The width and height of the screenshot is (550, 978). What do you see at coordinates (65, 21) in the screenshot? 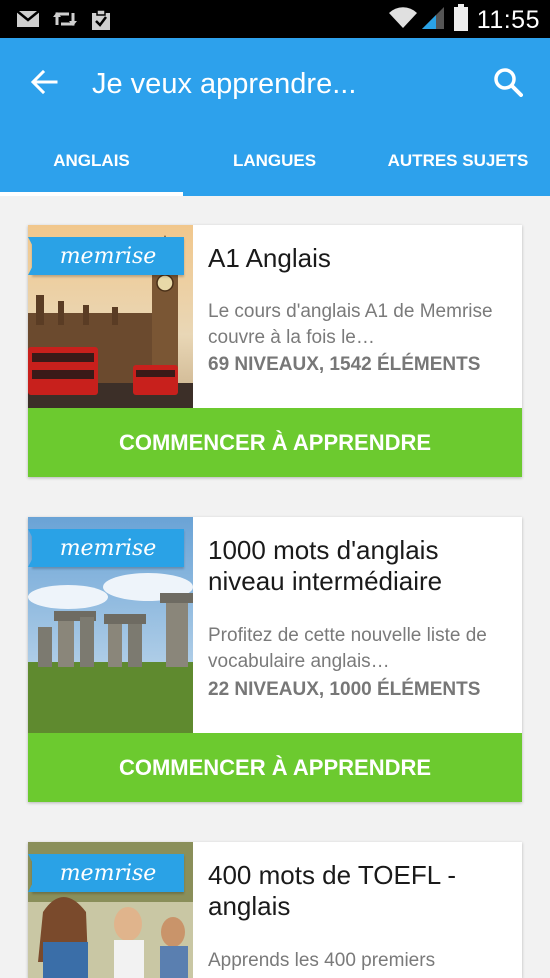
I see `retweet-icon` at bounding box center [65, 21].